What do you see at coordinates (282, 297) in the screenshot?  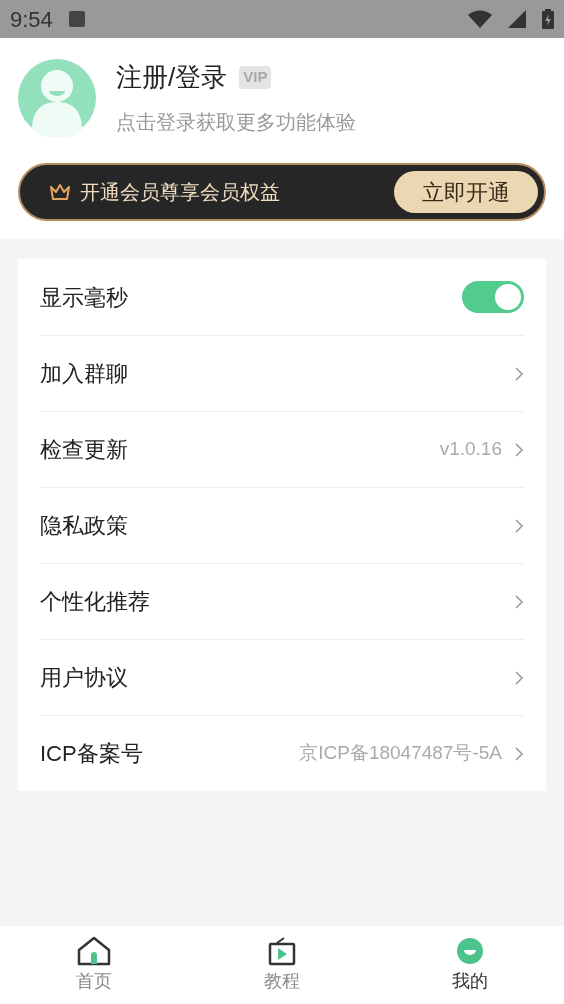 I see `settings-row: 显示毫秒` at bounding box center [282, 297].